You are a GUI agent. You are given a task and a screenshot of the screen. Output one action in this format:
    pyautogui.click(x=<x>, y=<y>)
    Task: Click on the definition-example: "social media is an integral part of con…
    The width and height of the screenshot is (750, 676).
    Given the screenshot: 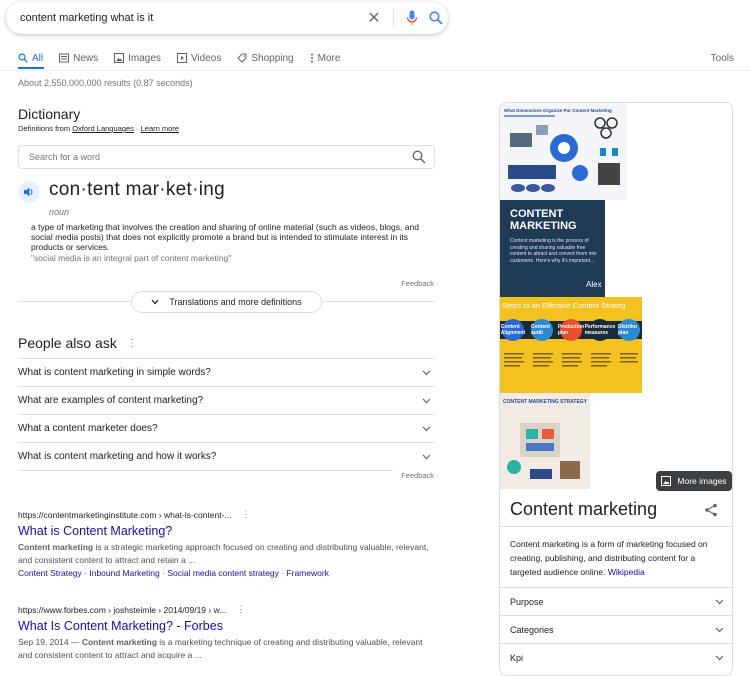 What is the action you would take?
    pyautogui.click(x=131, y=258)
    